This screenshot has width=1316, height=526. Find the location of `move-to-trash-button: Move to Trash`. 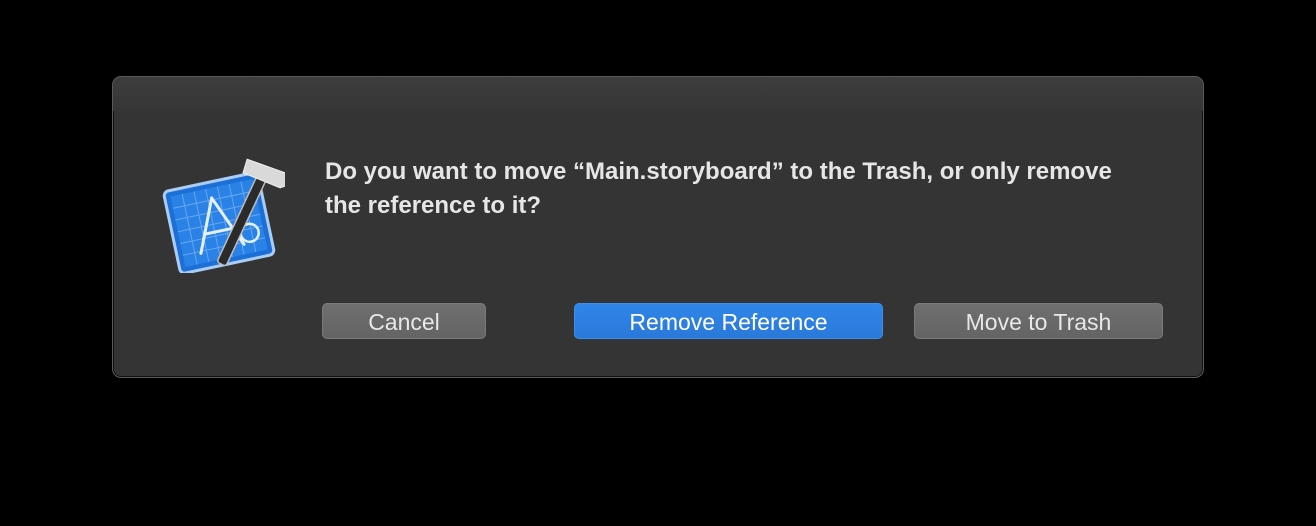

move-to-trash-button: Move to Trash is located at coordinates (1038, 321).